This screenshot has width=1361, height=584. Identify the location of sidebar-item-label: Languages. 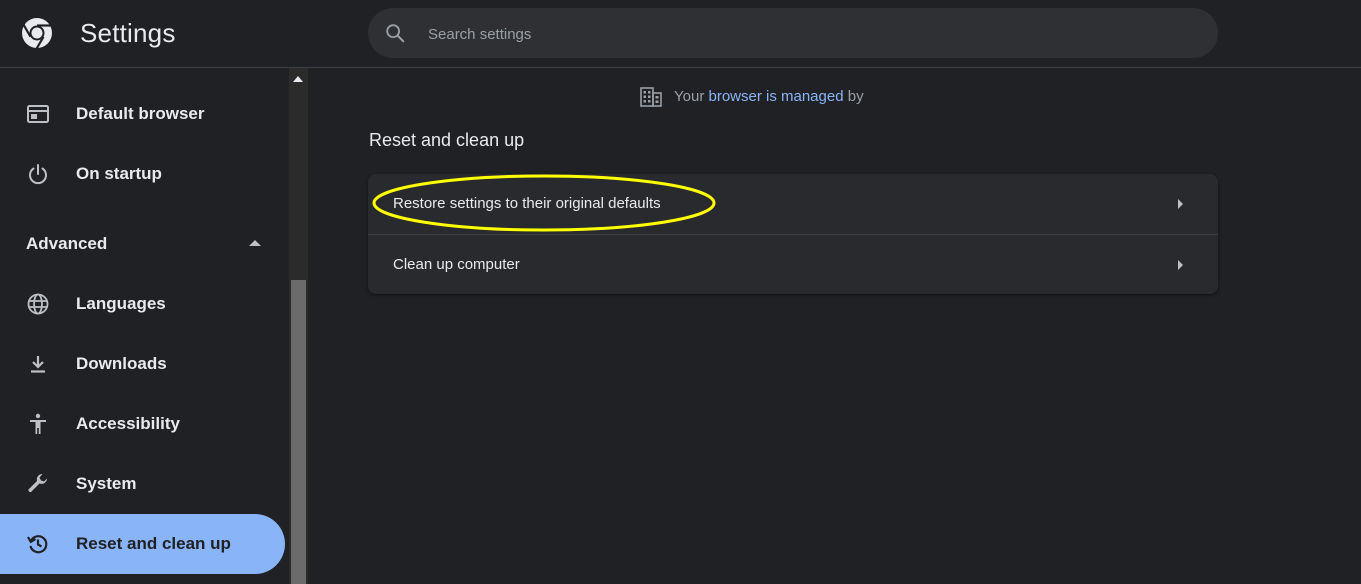
(121, 303).